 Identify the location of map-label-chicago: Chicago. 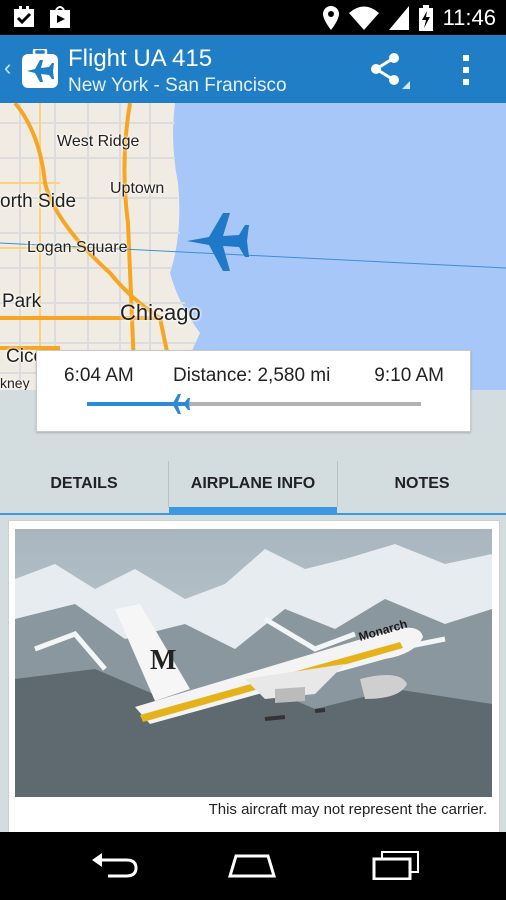
(160, 312).